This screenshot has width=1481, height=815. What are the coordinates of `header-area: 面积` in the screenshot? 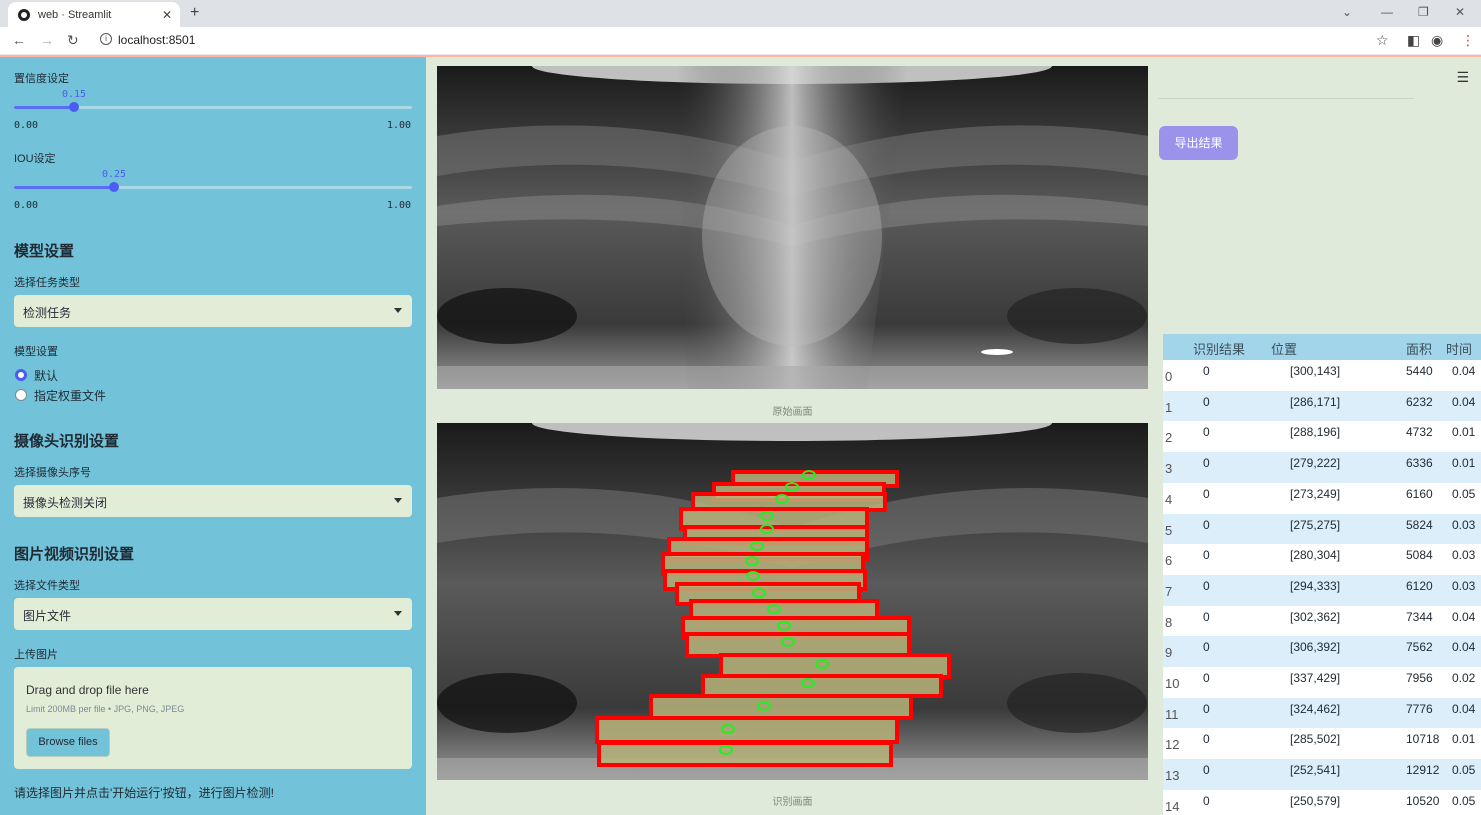 It's located at (1419, 348).